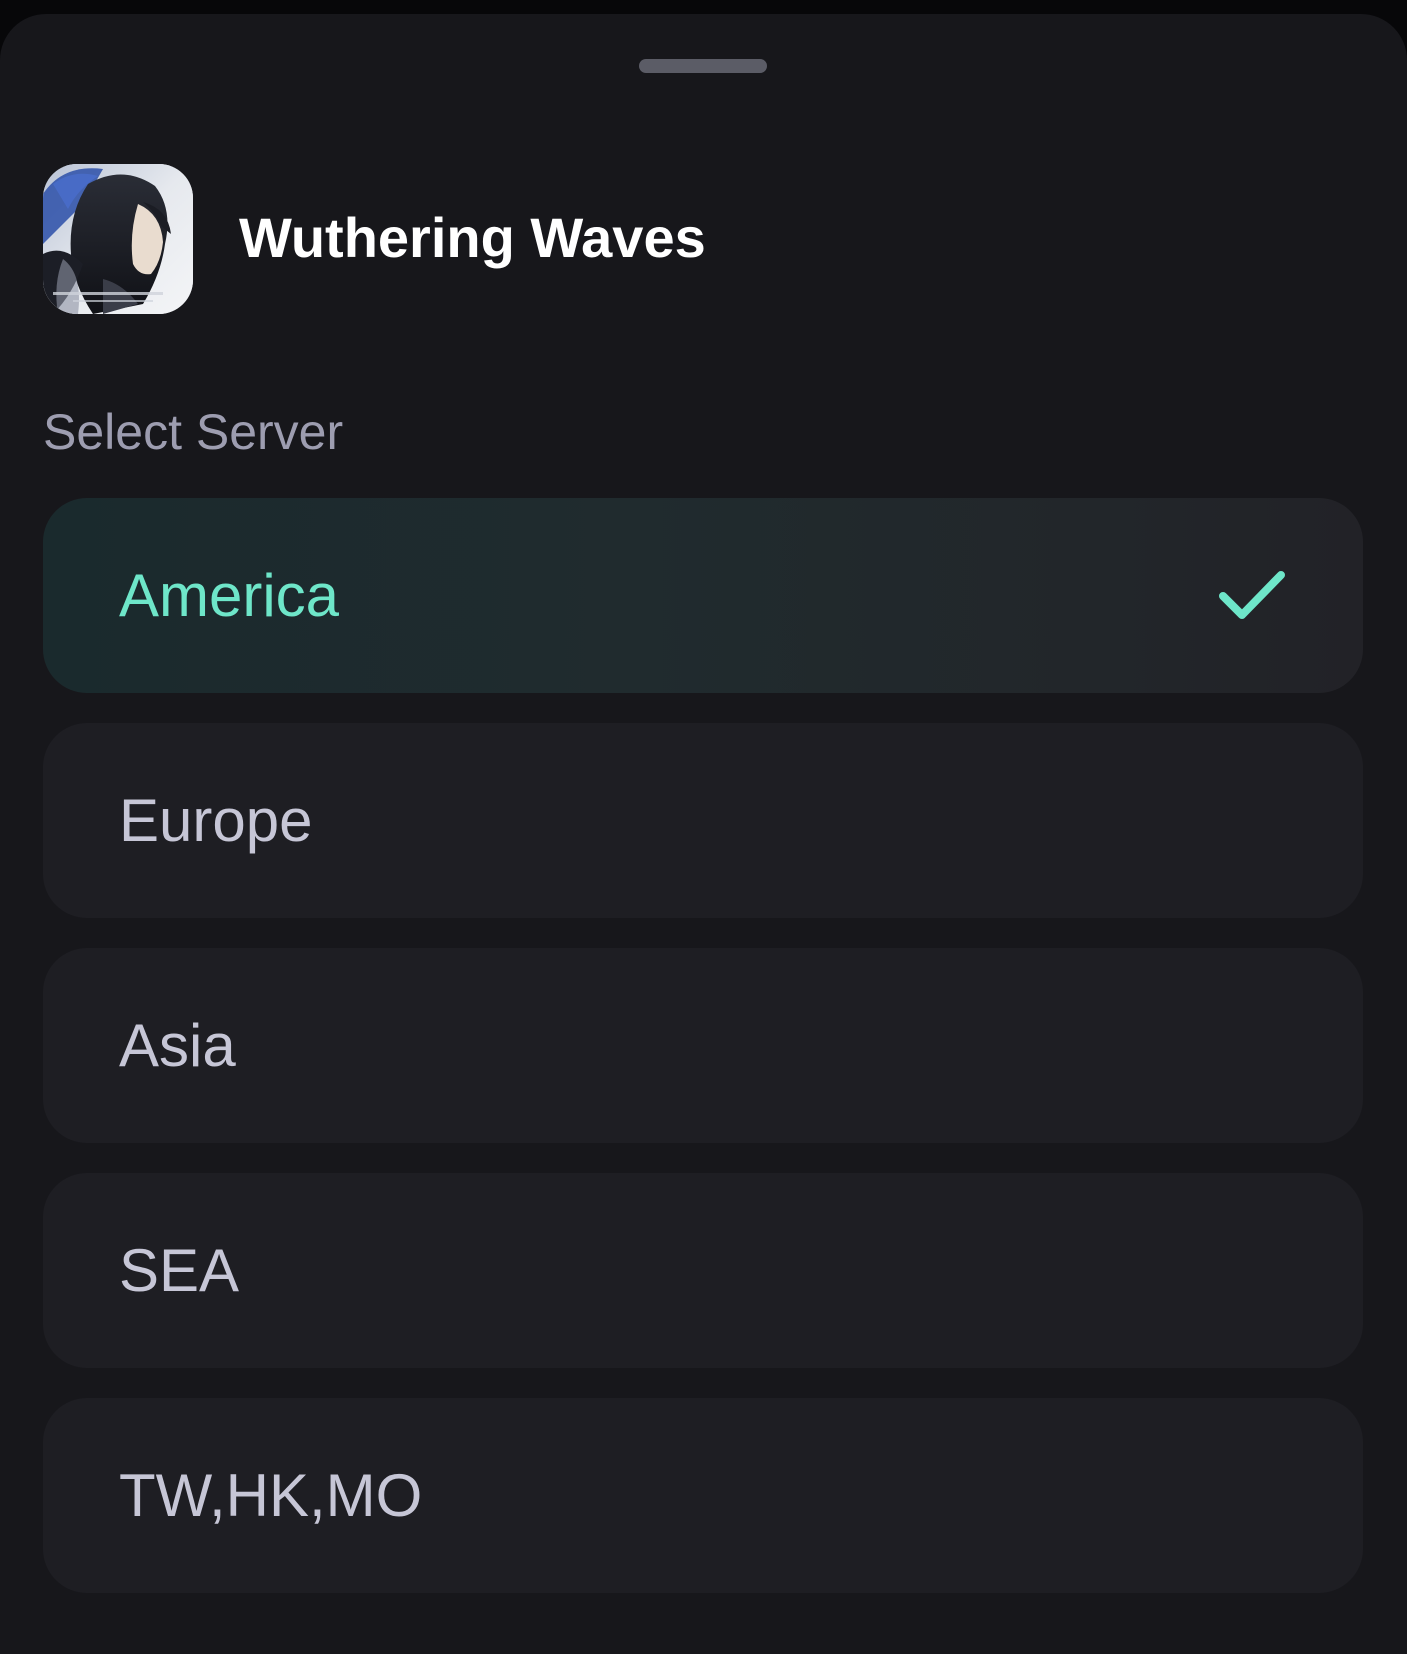 This screenshot has width=1407, height=1654. What do you see at coordinates (703, 1495) in the screenshot?
I see `server-option-tw-hk-mo: TW,HK,MO` at bounding box center [703, 1495].